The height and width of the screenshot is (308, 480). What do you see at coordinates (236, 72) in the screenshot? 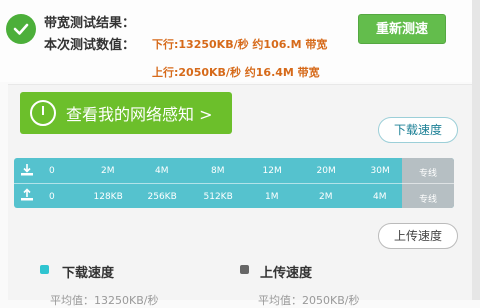
I see `upload-result: 上行:2050KB/秒 约16.4M 带宽` at bounding box center [236, 72].